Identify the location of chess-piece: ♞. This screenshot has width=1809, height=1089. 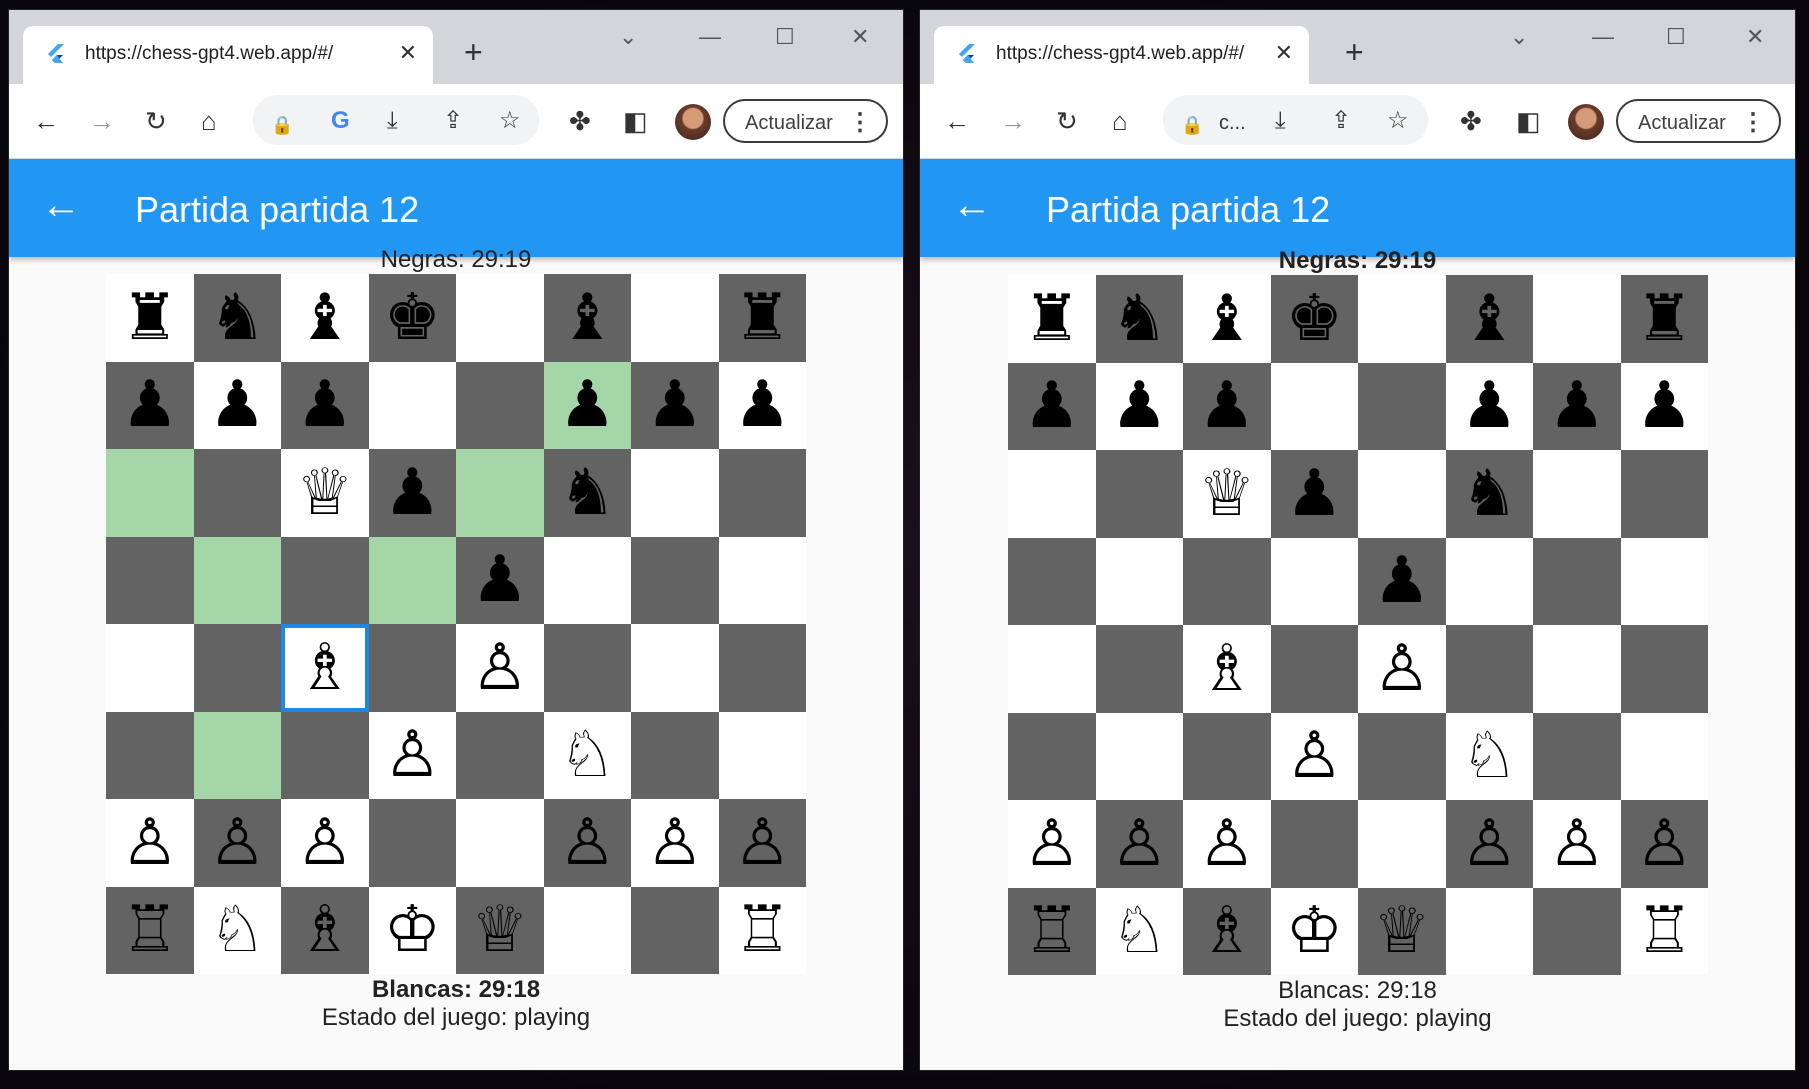
(1489, 494).